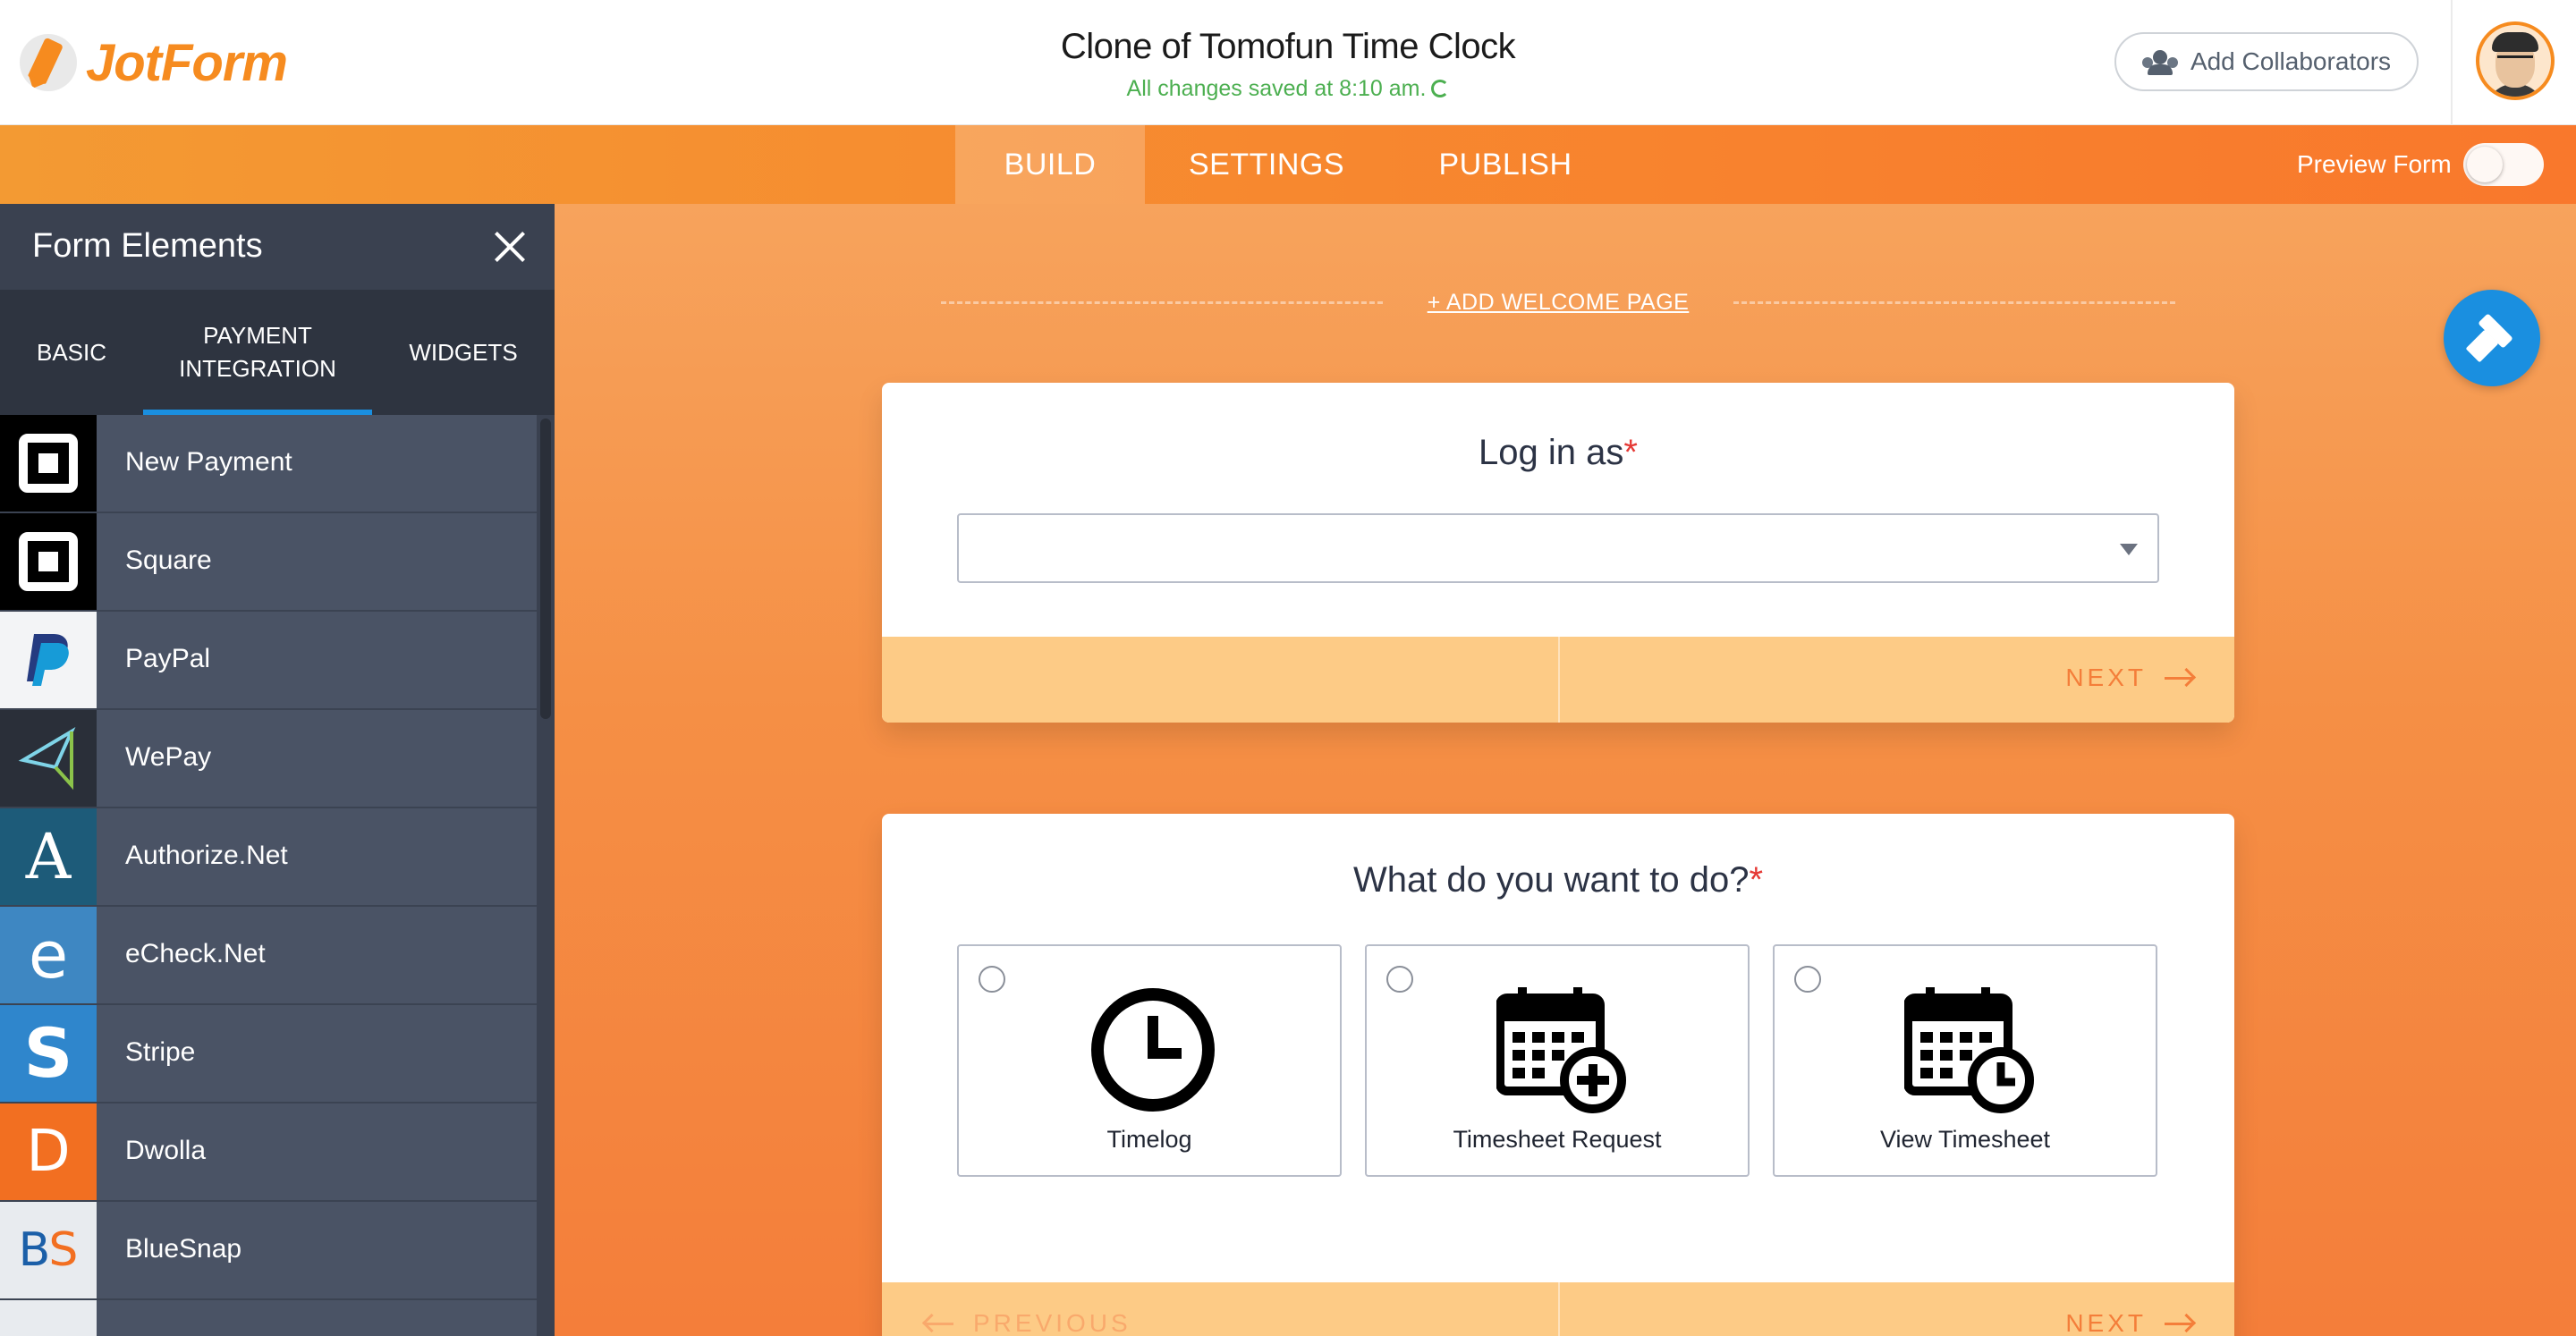 This screenshot has width=2576, height=1336. What do you see at coordinates (71, 352) in the screenshot?
I see `tab-basic: BASIC` at bounding box center [71, 352].